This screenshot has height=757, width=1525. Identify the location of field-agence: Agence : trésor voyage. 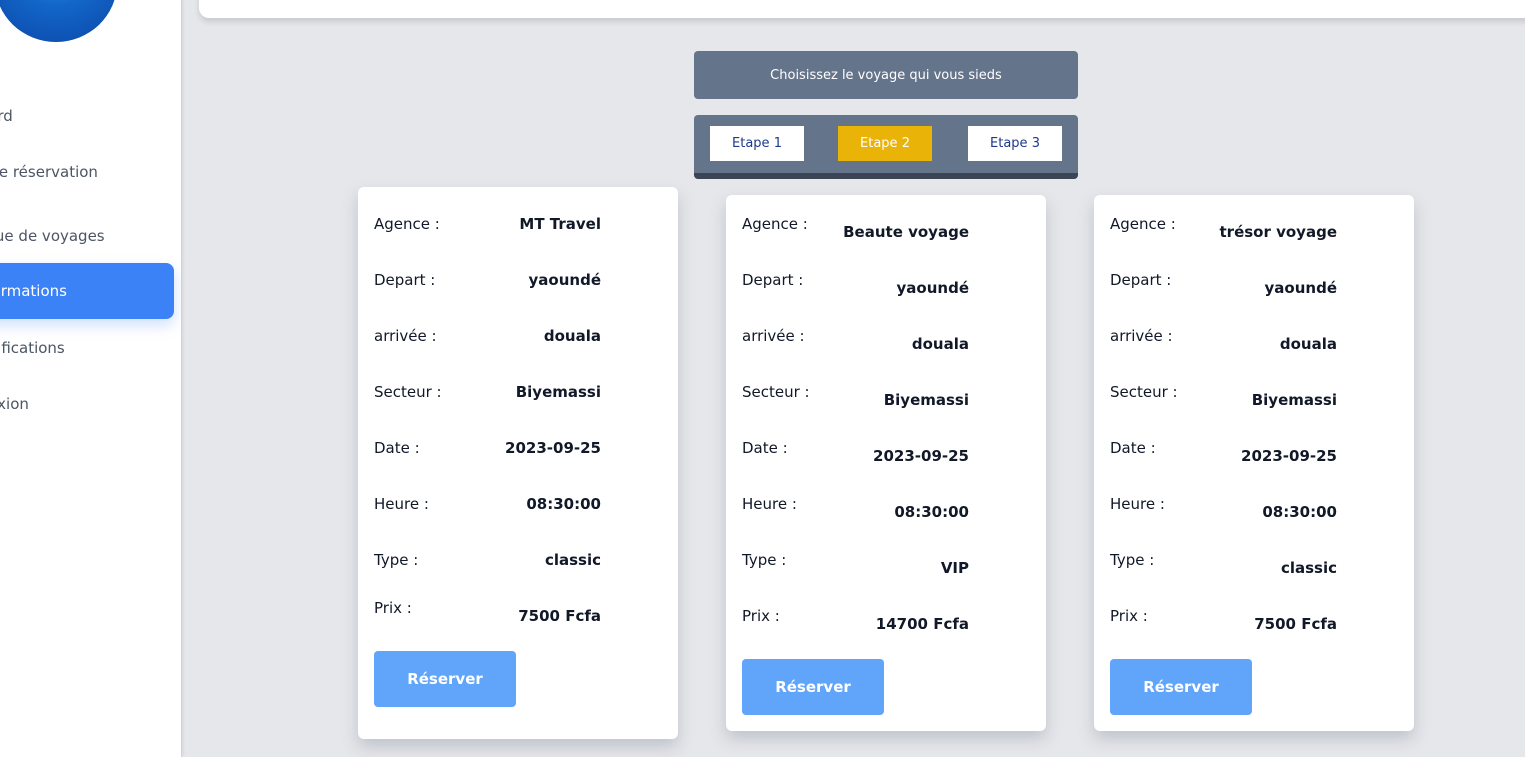
(1262, 228).